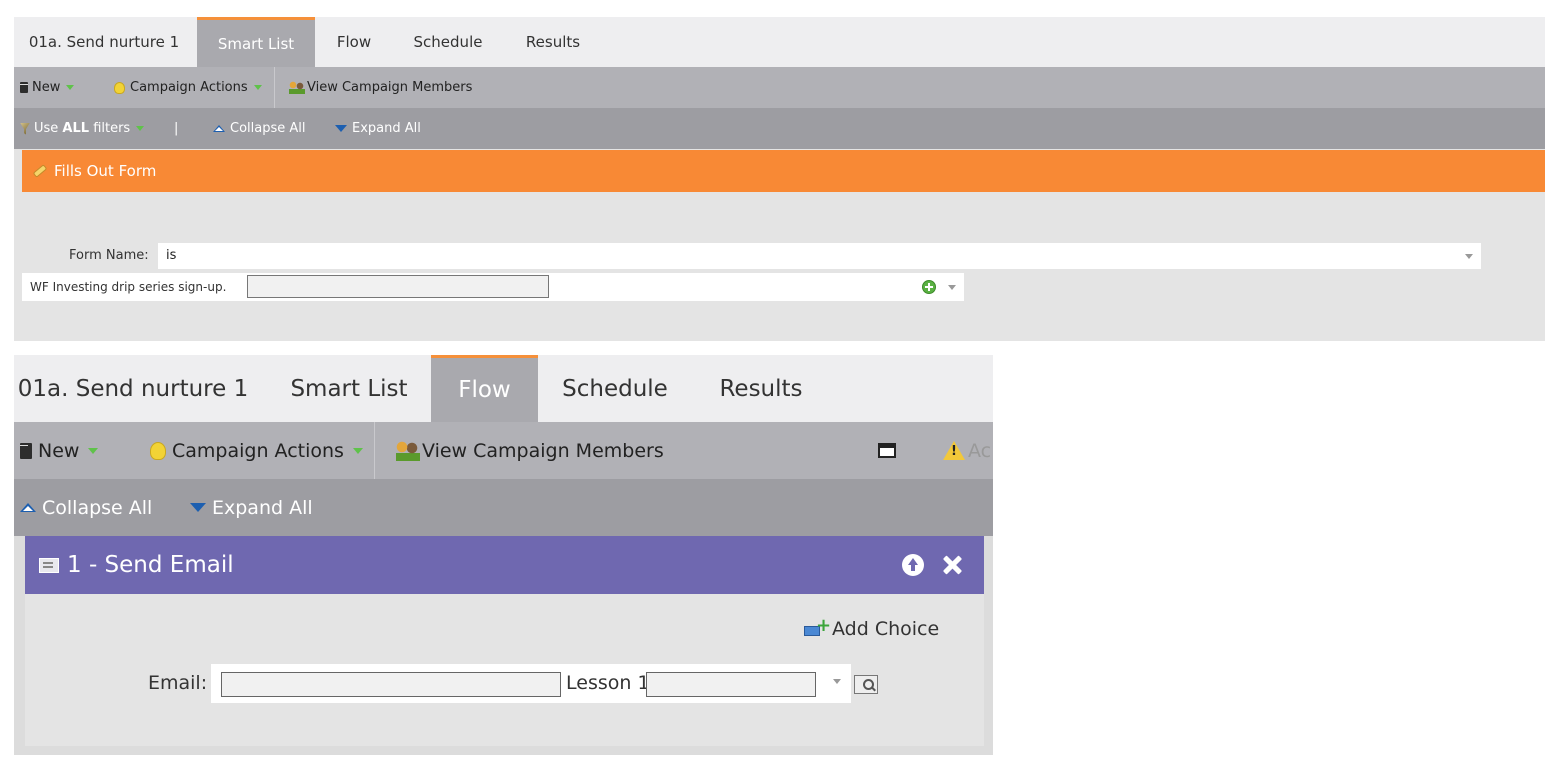 The height and width of the screenshot is (775, 1556). What do you see at coordinates (171, 255) in the screenshot?
I see `operator-value: is` at bounding box center [171, 255].